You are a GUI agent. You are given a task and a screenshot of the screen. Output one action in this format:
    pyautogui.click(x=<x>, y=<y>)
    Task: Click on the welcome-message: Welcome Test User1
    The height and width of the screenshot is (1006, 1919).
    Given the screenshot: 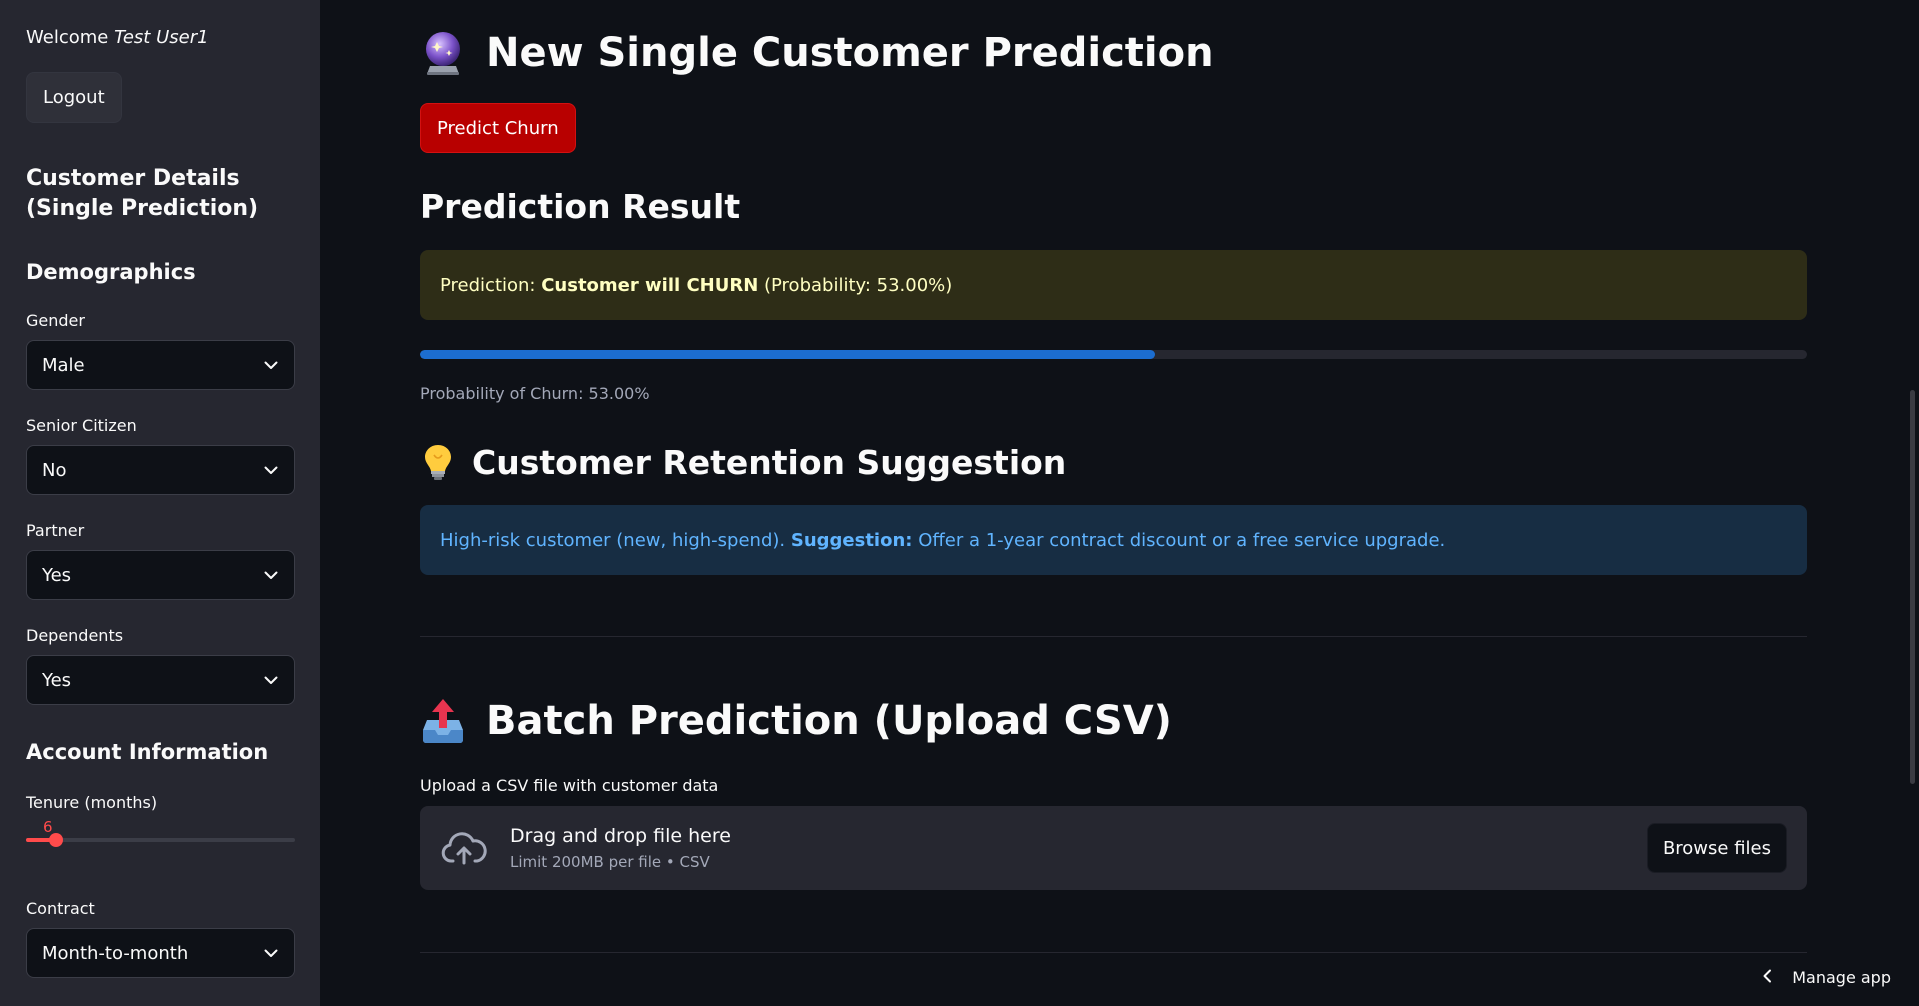 What is the action you would take?
    pyautogui.click(x=117, y=37)
    